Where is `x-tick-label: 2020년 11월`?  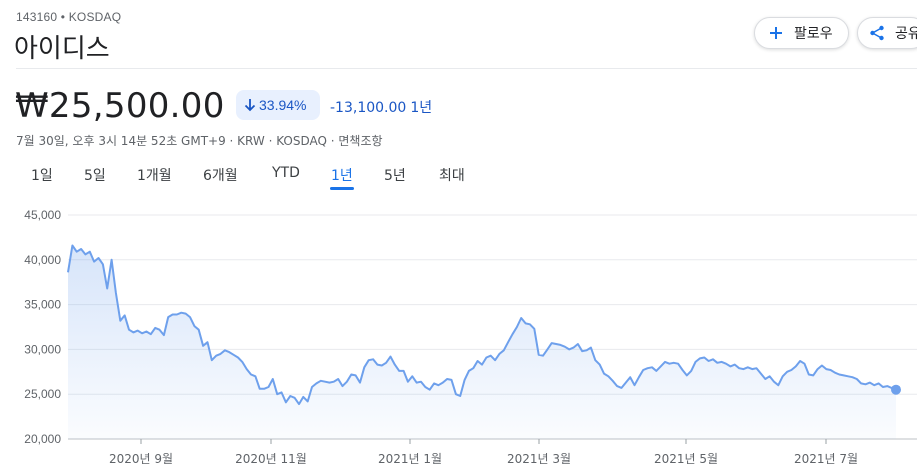 x-tick-label: 2020년 11월 is located at coordinates (271, 459).